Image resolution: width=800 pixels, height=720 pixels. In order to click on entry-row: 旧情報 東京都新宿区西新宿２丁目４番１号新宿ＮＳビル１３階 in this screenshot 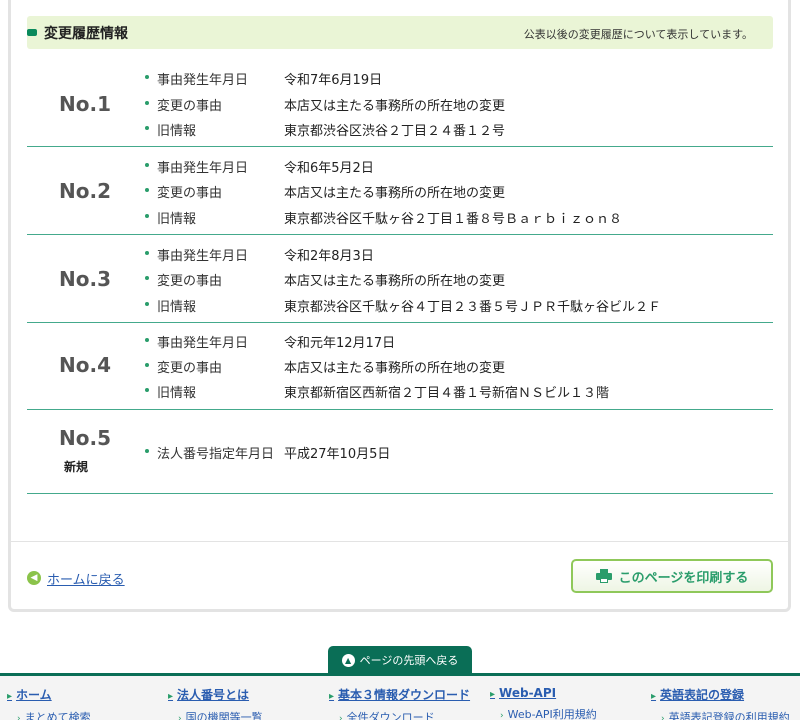, I will do `click(455, 392)`.